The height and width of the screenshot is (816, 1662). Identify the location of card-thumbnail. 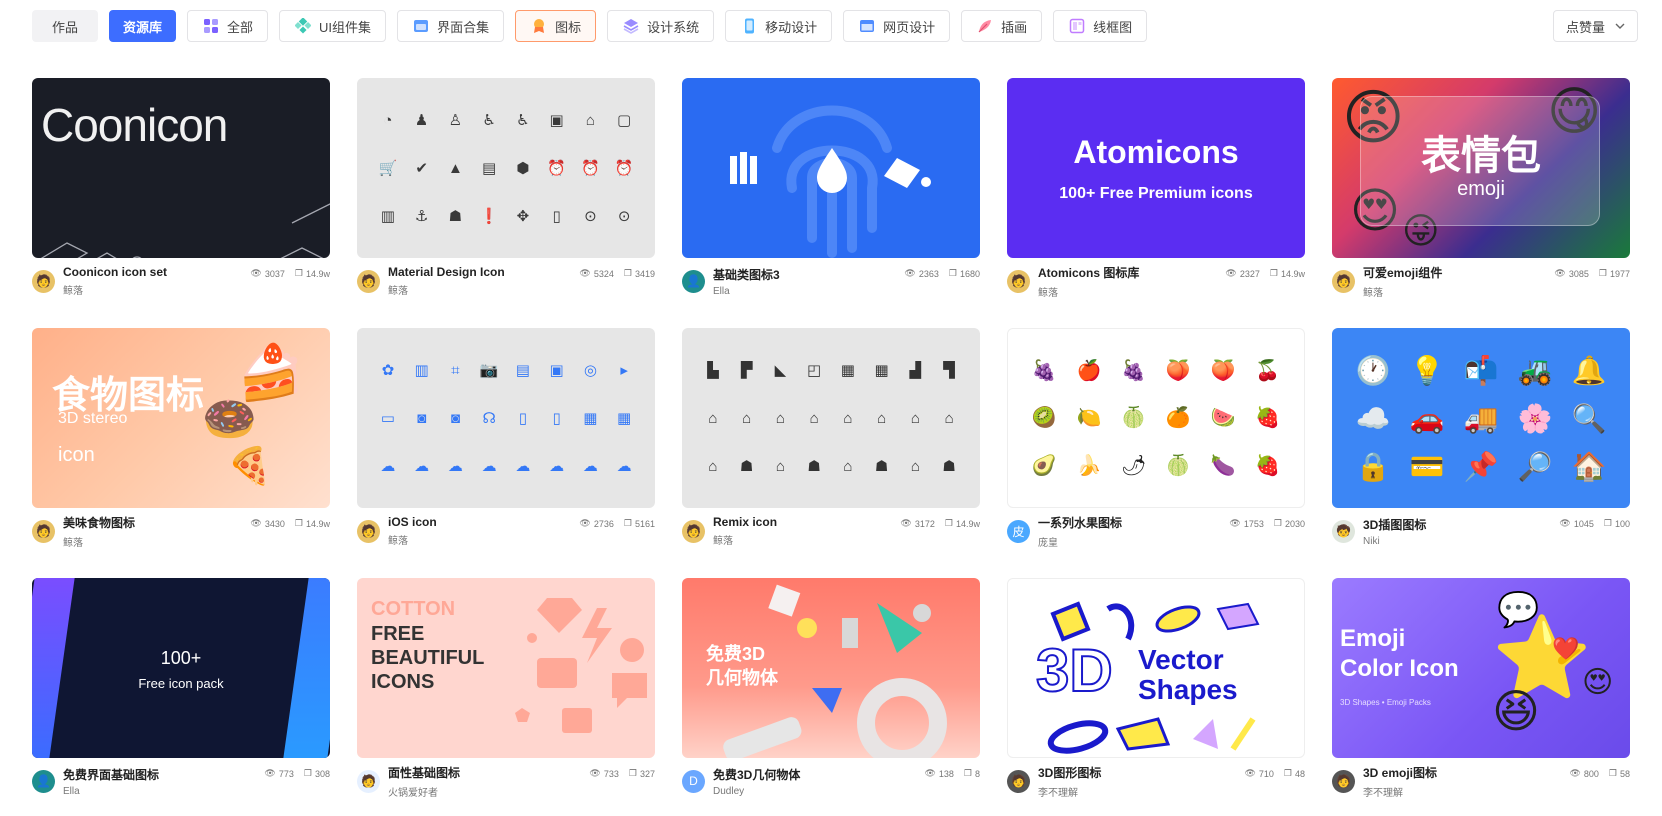
(831, 168).